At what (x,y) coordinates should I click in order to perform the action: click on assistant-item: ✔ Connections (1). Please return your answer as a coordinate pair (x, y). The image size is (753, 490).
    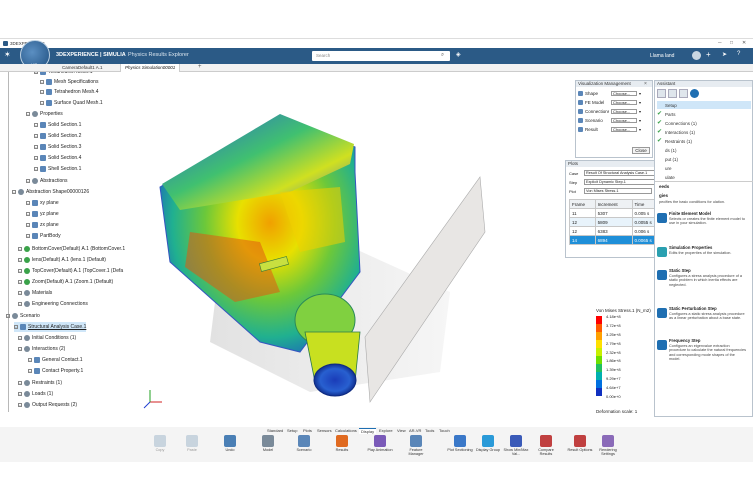
    Looking at the image, I should click on (704, 123).